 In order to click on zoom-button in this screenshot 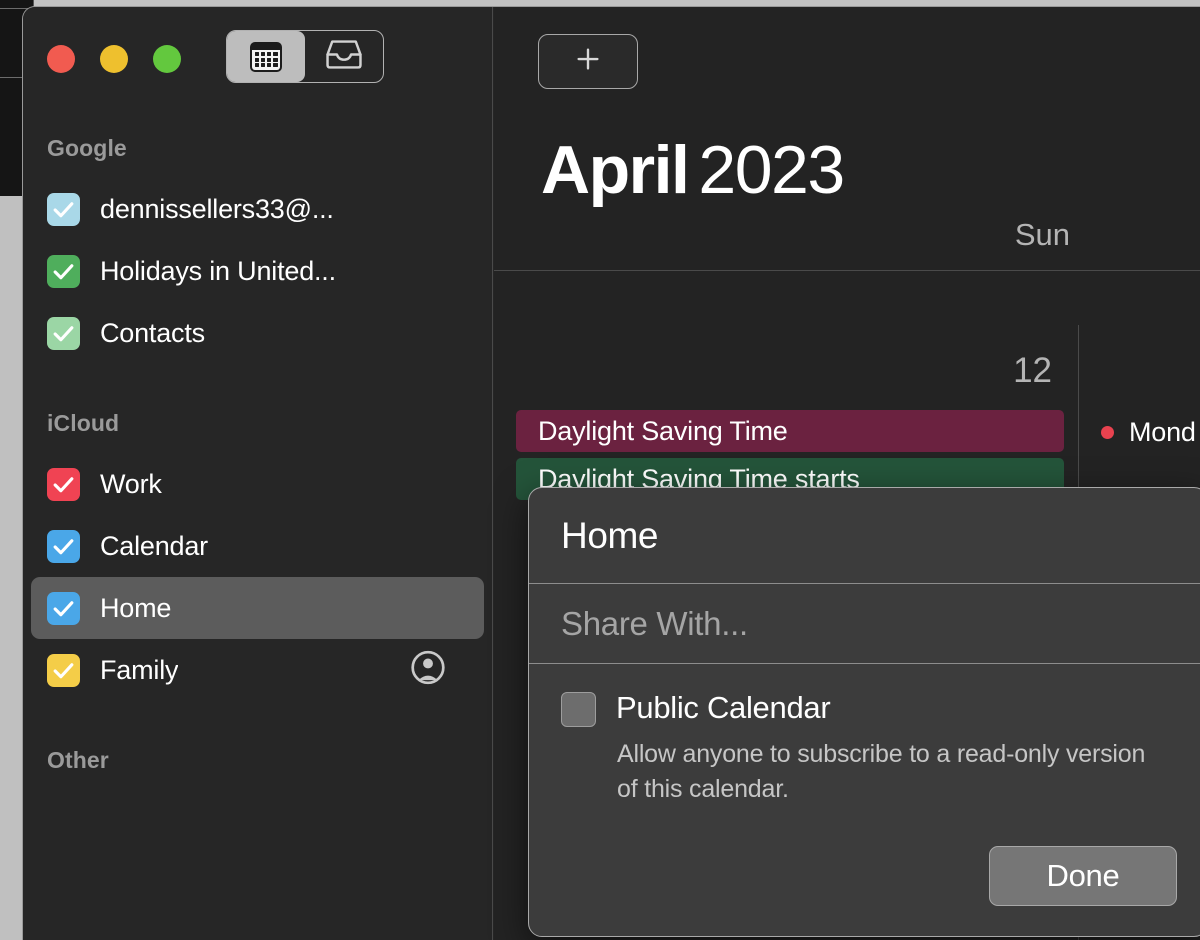, I will do `click(167, 59)`.